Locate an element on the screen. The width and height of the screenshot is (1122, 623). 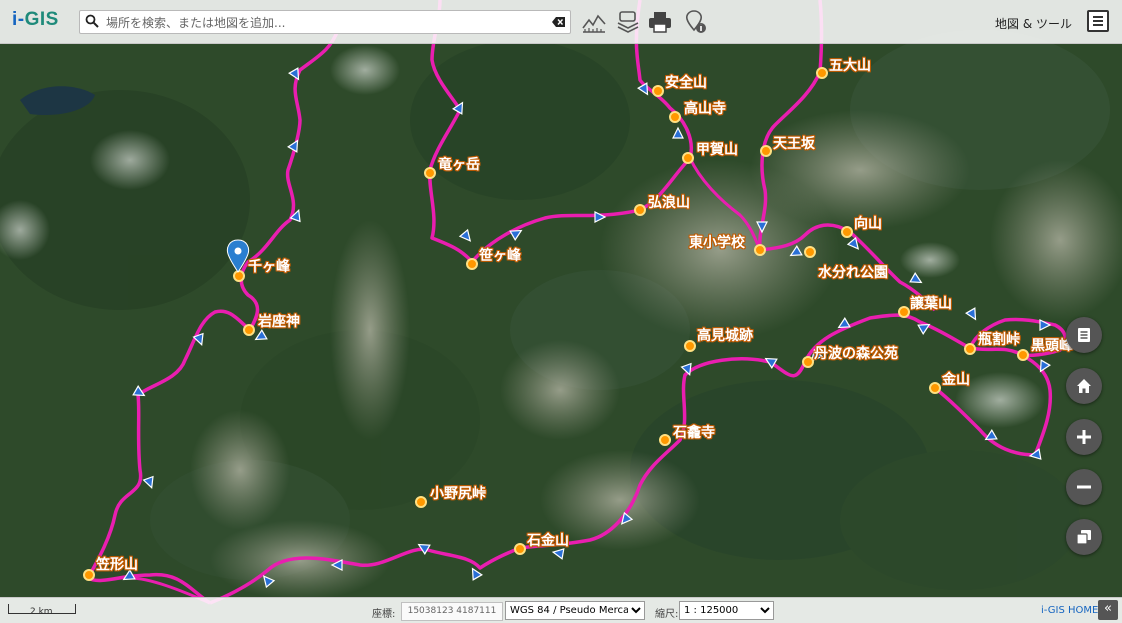
marker-sengamine is located at coordinates (239, 276).